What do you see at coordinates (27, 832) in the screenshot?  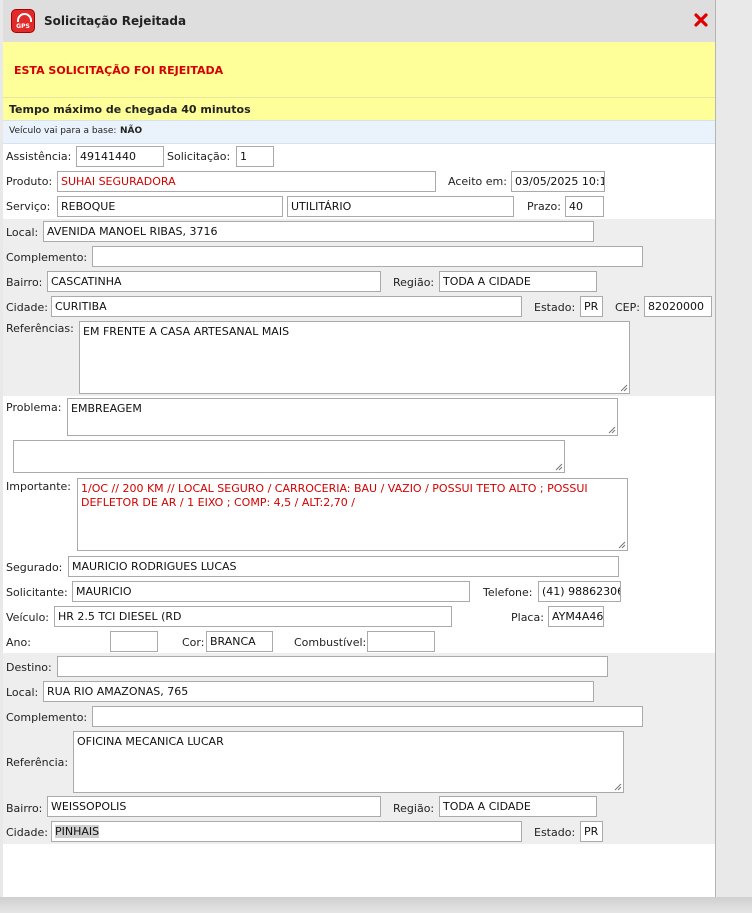 I see `dest-cidade-label: Cidade:` at bounding box center [27, 832].